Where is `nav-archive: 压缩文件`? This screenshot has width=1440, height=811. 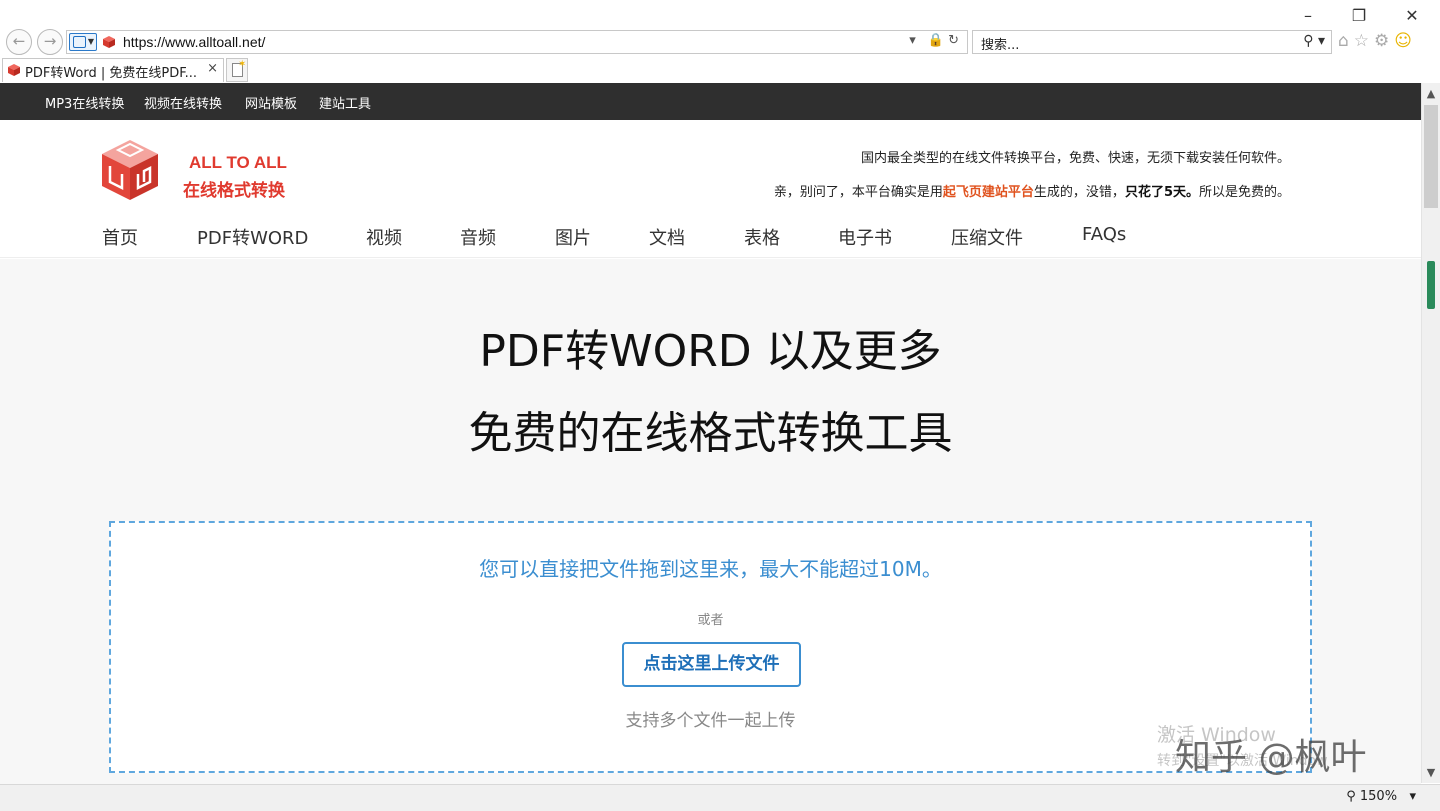 nav-archive: 压缩文件 is located at coordinates (987, 237).